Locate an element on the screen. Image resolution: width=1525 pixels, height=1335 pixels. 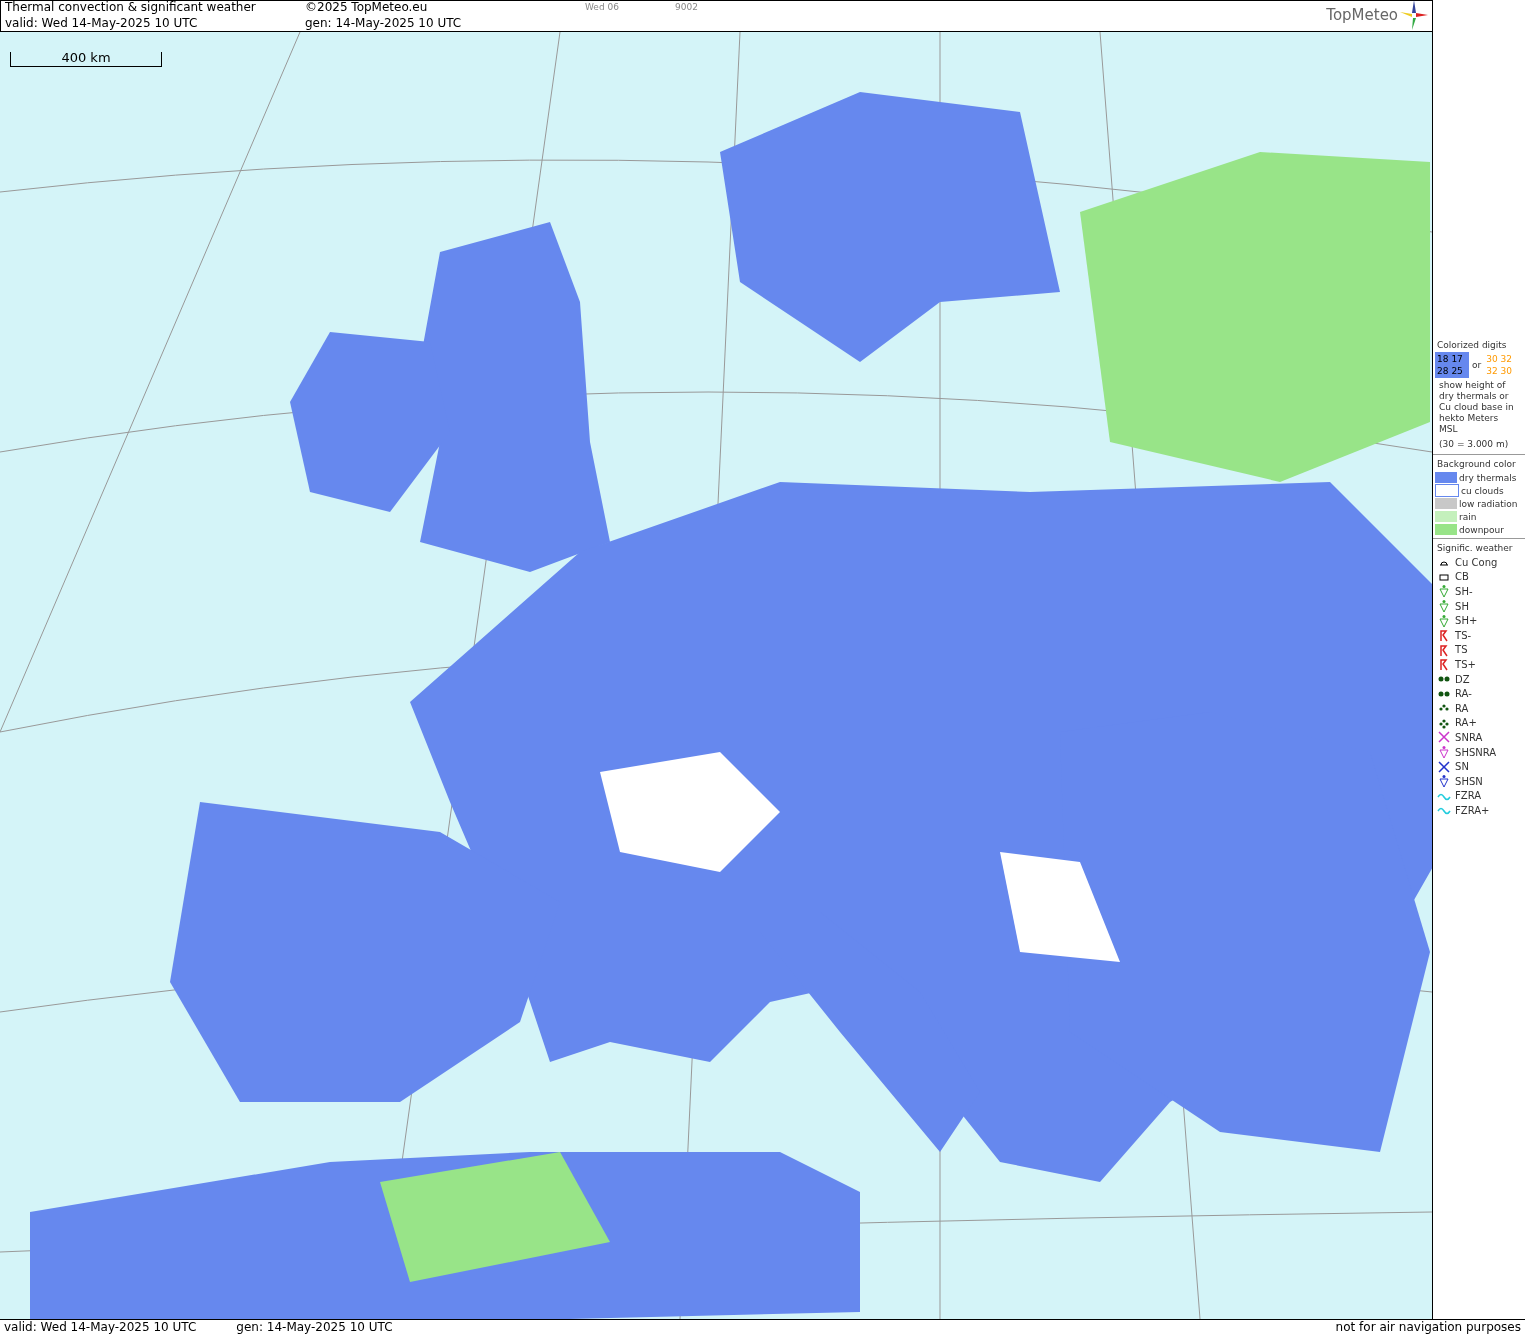
day-code: Wed 06 is located at coordinates (602, 7).